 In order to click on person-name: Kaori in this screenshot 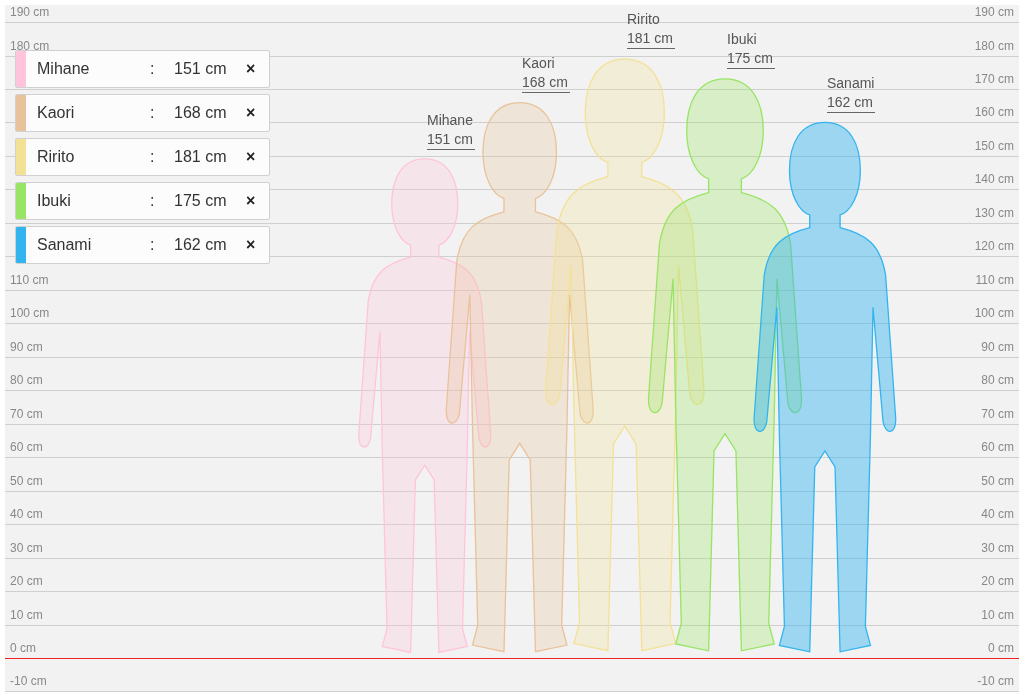, I will do `click(539, 63)`.